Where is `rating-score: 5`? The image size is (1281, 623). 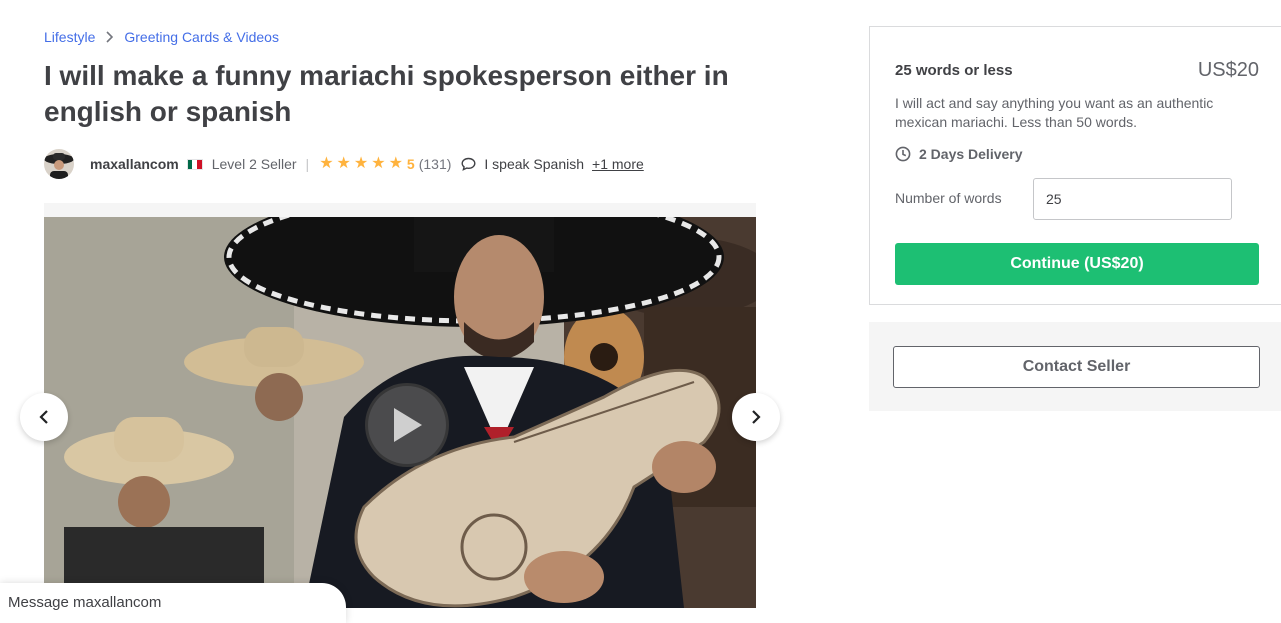 rating-score: 5 is located at coordinates (410, 164).